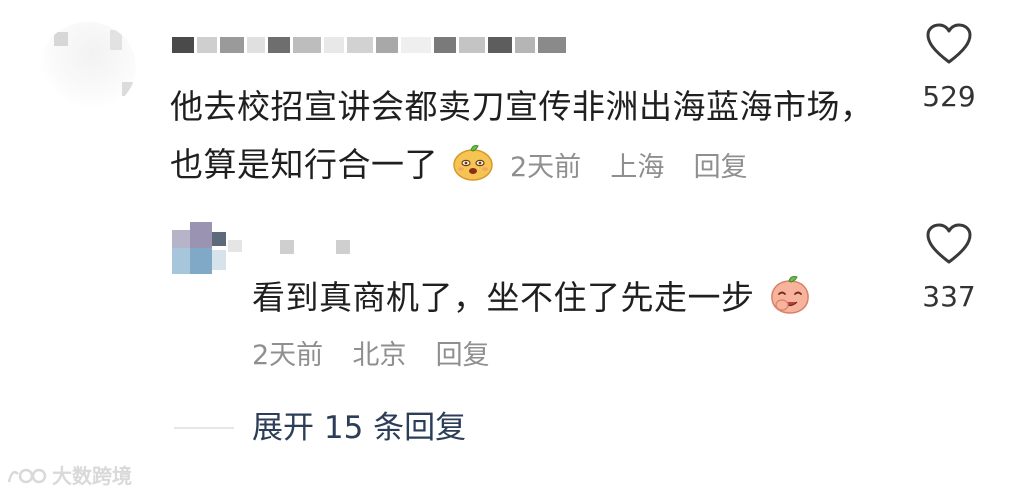 The image size is (1017, 495). I want to click on reply-text: 看到真商机了，坐不住了先走一步, so click(534, 298).